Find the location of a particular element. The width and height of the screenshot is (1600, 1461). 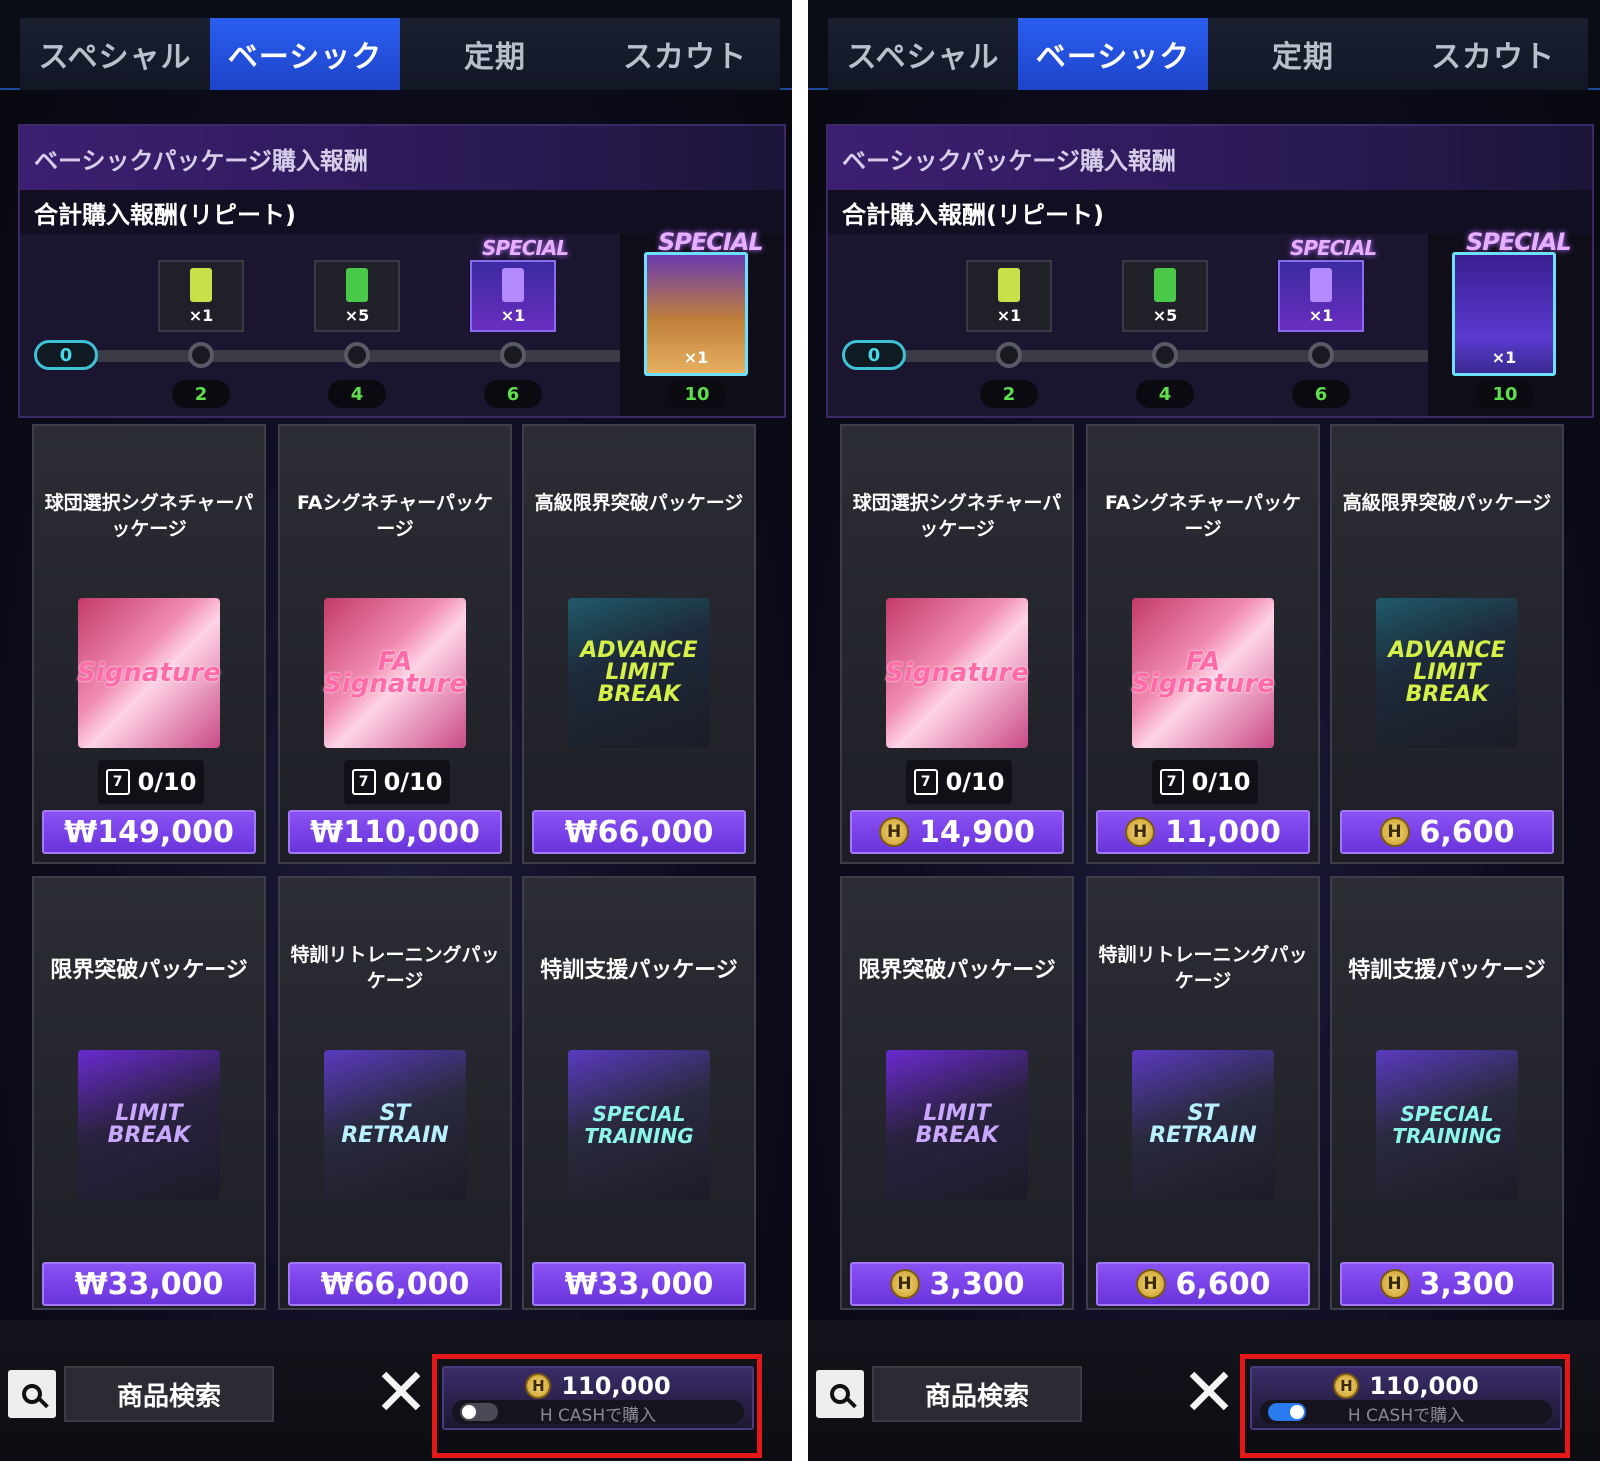

price-value: ₩110,000 is located at coordinates (395, 832).